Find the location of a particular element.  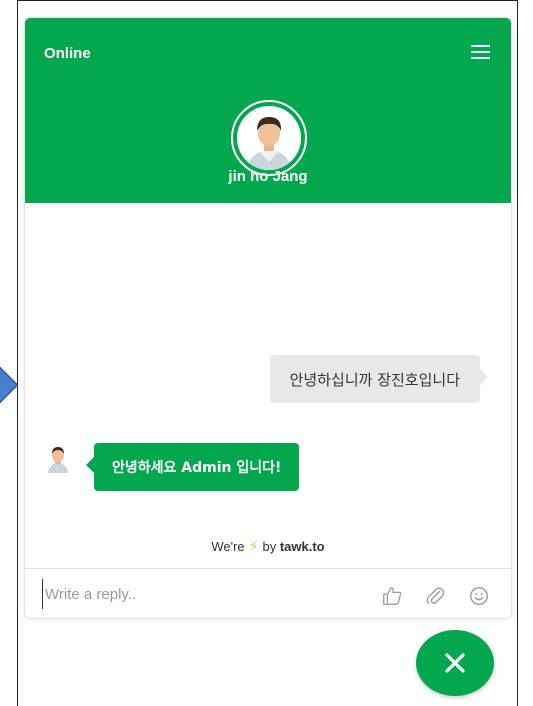

status-label: Online is located at coordinates (67, 53).